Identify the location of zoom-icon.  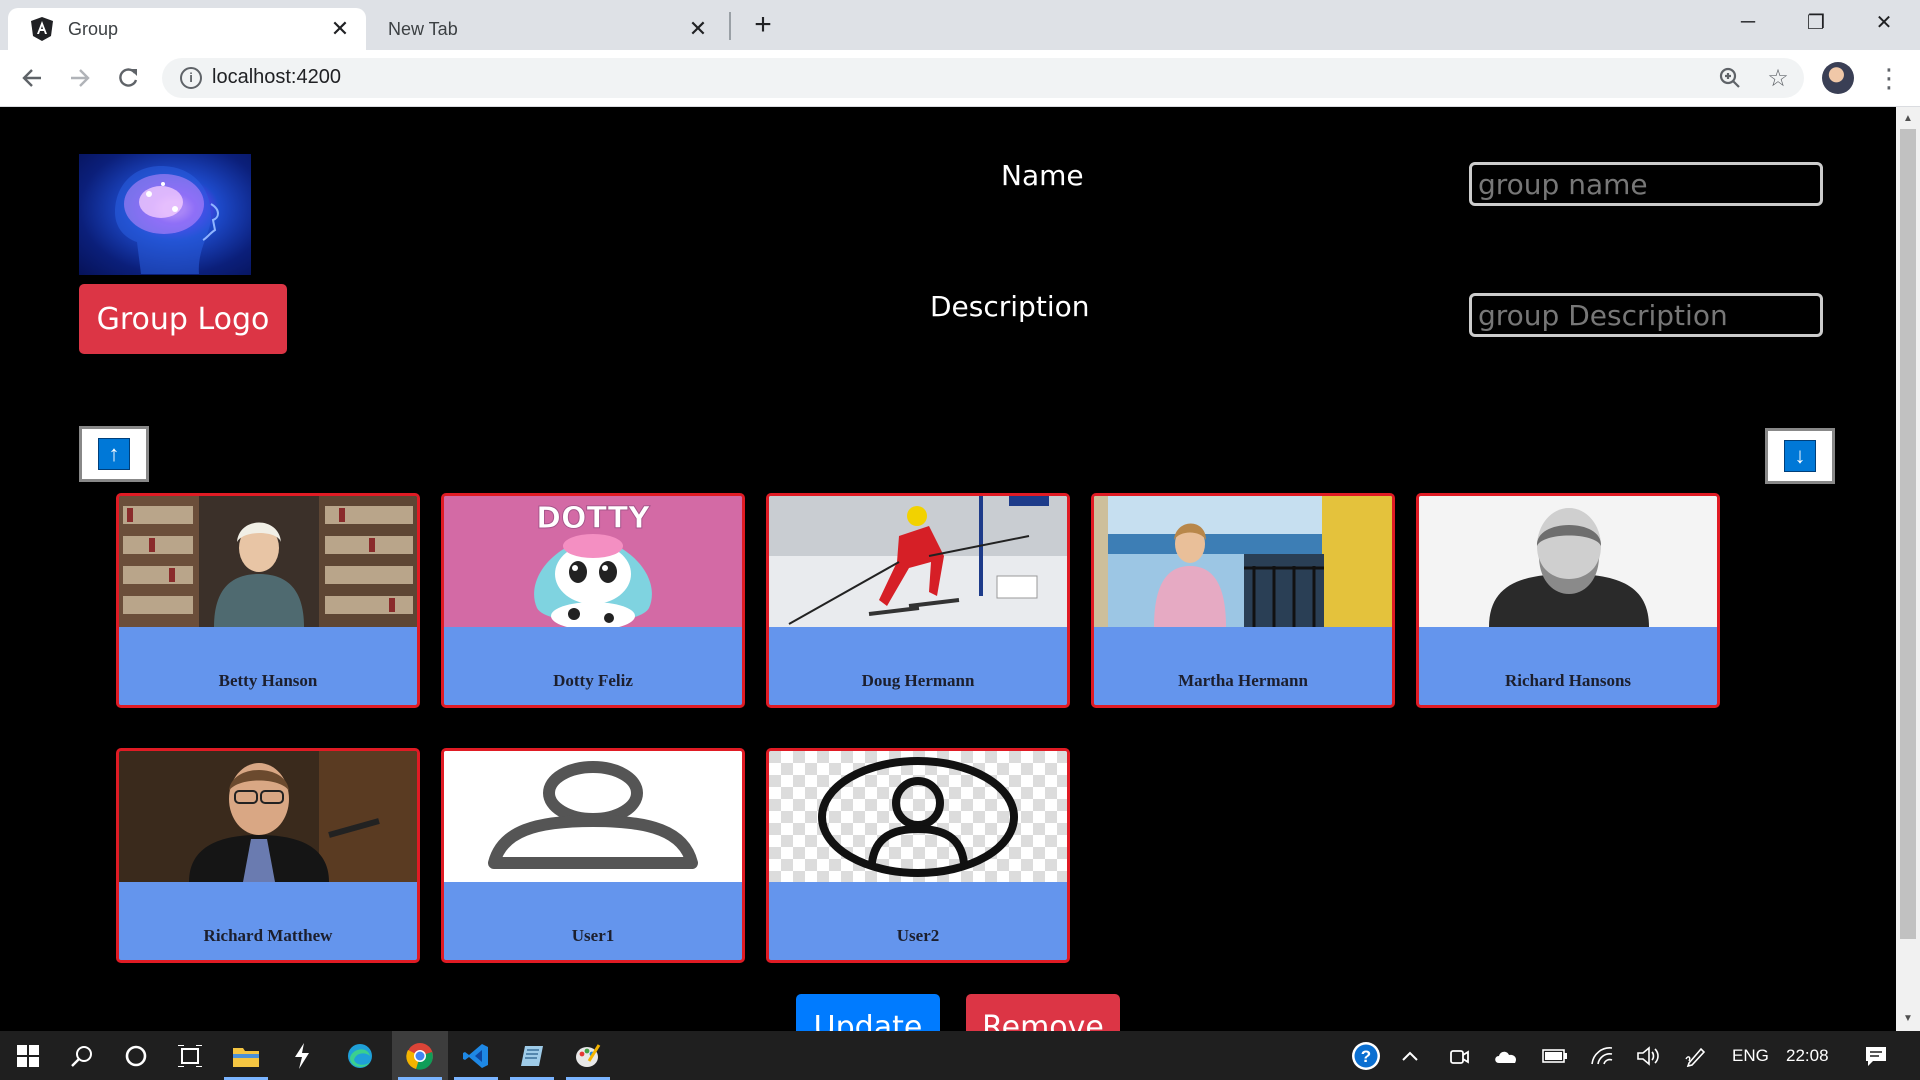
(1730, 78).